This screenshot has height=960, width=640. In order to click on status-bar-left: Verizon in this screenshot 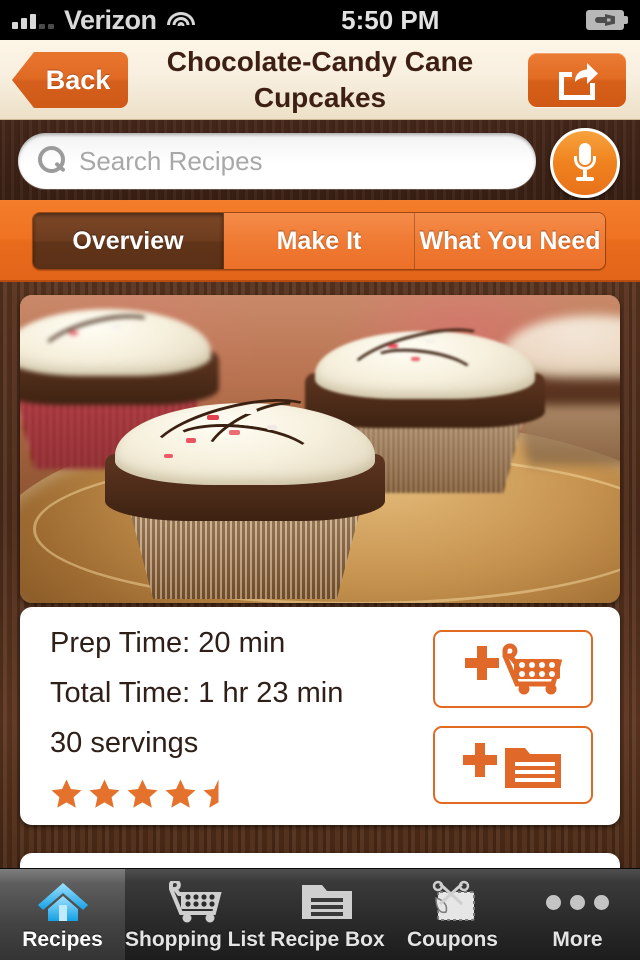, I will do `click(97, 20)`.